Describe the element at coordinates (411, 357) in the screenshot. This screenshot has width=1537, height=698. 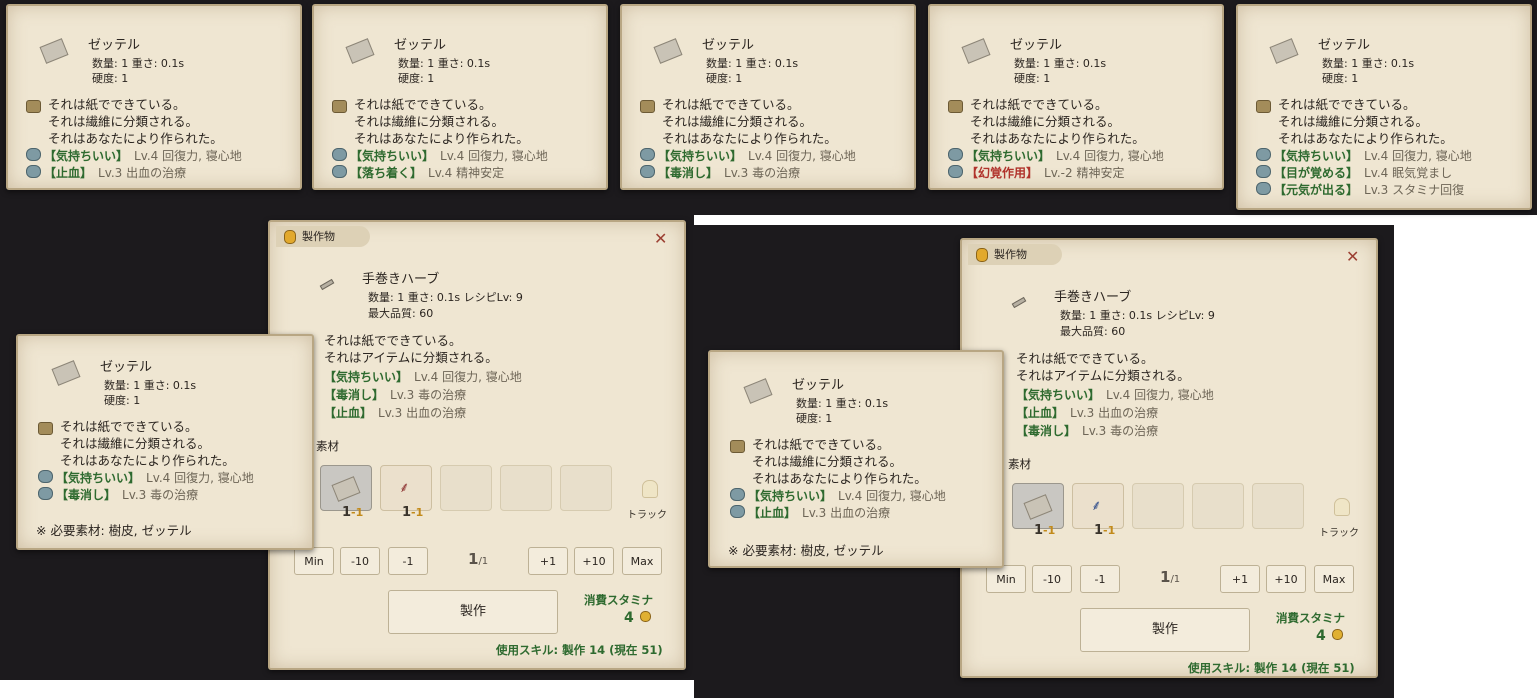
I see `product-desc-2: それはアイテムに分類される。` at that location.